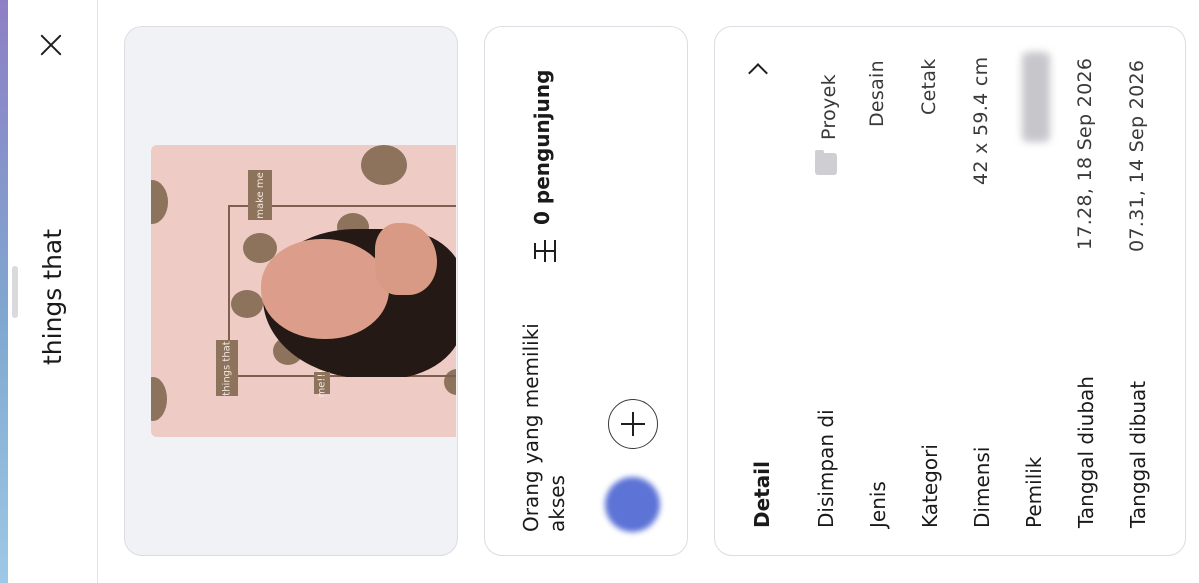 This screenshot has height=583, width=1199. Describe the element at coordinates (1036, 97) in the screenshot. I see `owner-name-redacted` at that location.